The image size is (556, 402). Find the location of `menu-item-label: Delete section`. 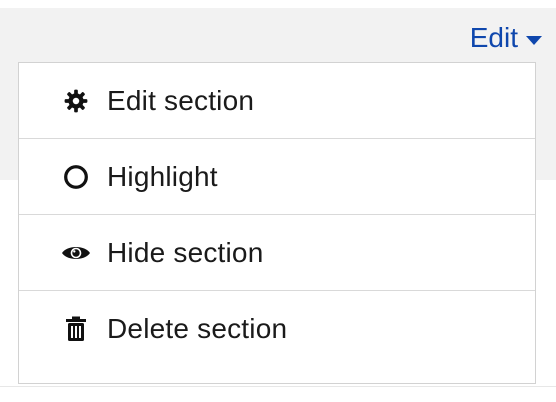

menu-item-label: Delete section is located at coordinates (197, 328).